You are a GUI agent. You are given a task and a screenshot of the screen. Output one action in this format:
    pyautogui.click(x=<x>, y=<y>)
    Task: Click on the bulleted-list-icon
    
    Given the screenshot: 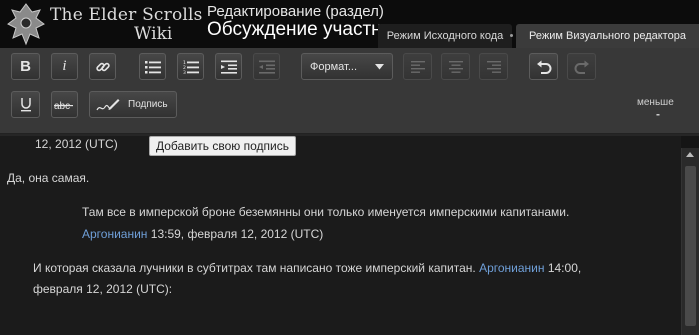 What is the action you would take?
    pyautogui.click(x=152, y=66)
    